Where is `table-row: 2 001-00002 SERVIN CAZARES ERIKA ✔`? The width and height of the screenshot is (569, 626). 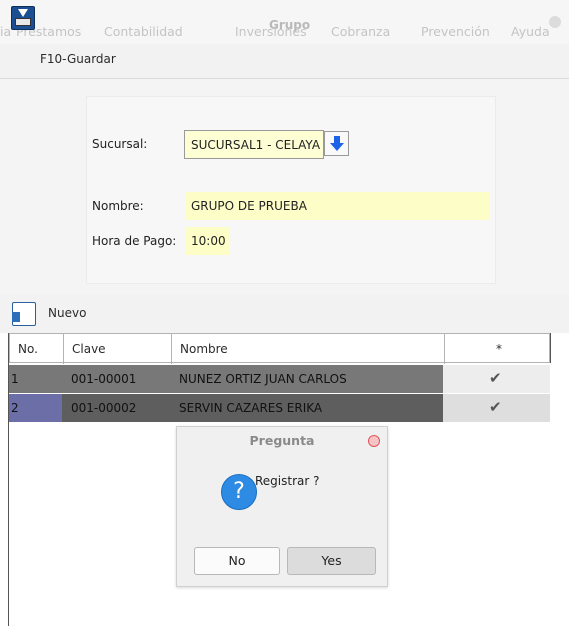 table-row: 2 001-00002 SERVIN CAZARES ERIKA ✔ is located at coordinates (279, 408).